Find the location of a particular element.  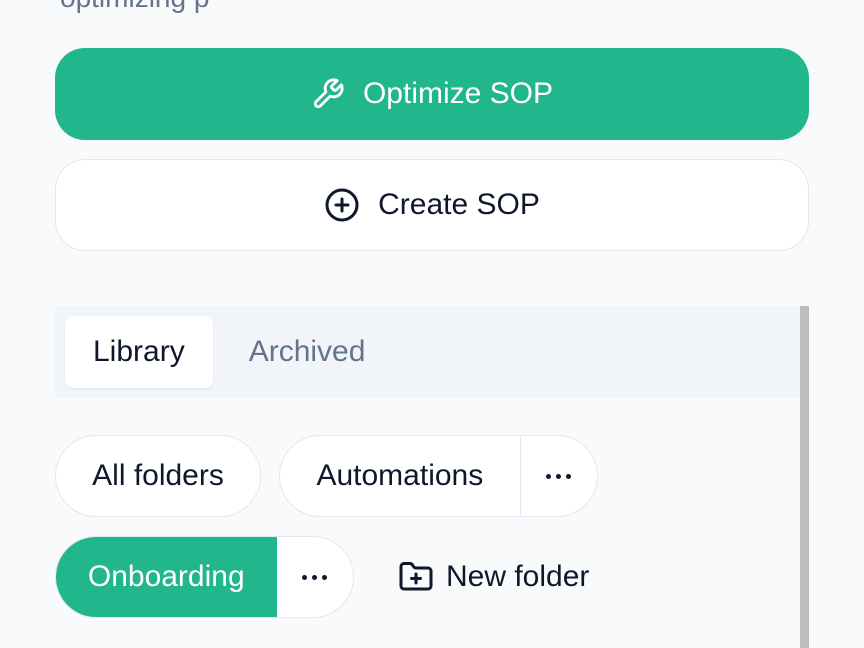

folder-chip-automations-label: Automations is located at coordinates (400, 475).